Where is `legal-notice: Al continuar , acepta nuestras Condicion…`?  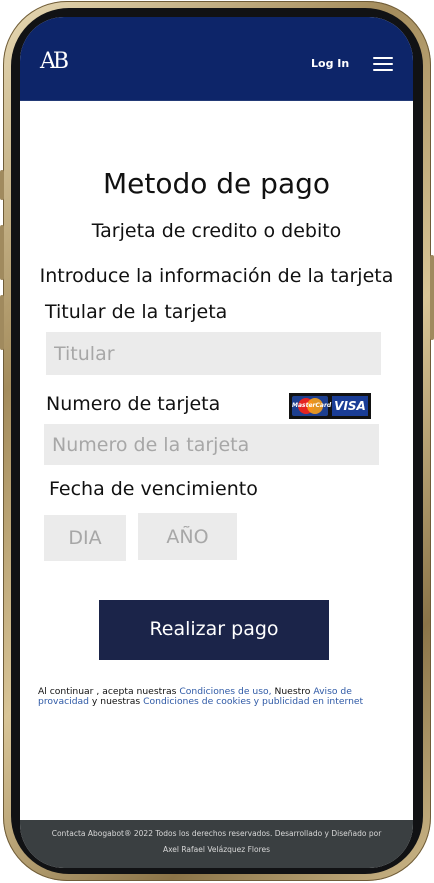
legal-notice: Al continuar , acepta nuestras Condicion… is located at coordinates (218, 697).